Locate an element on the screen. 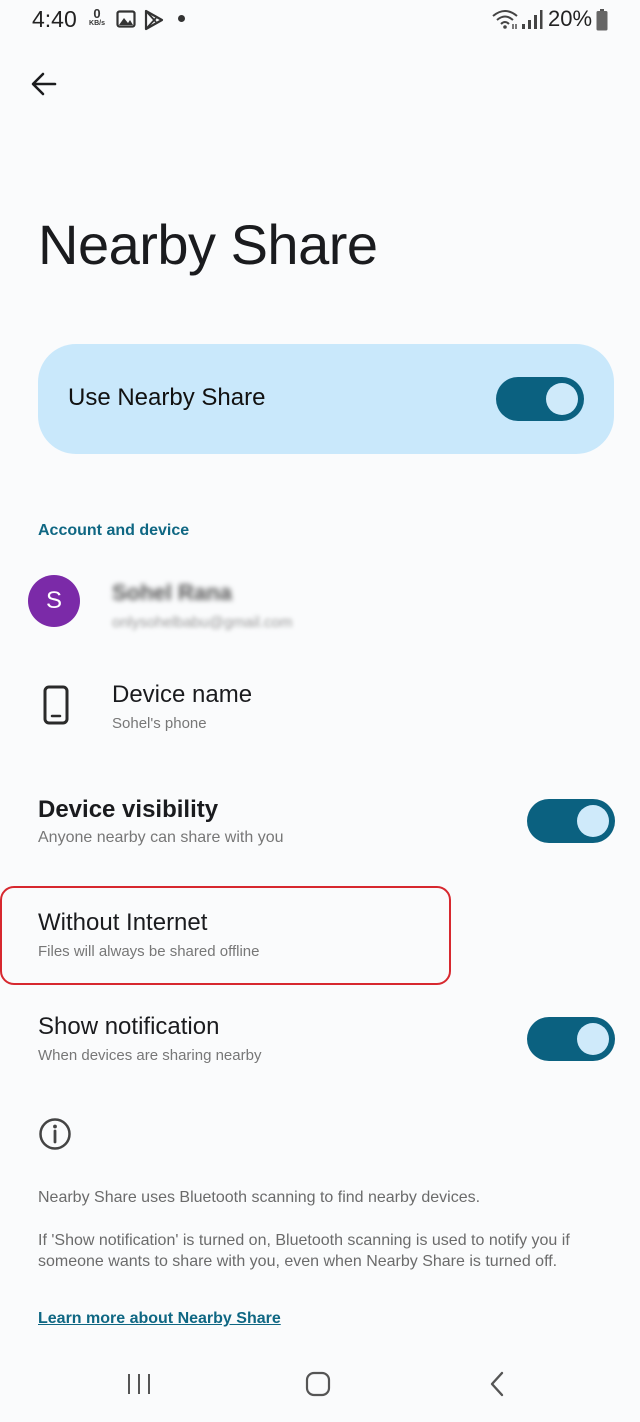 This screenshot has height=1422, width=640. recent-apps-button is located at coordinates (139, 1384).